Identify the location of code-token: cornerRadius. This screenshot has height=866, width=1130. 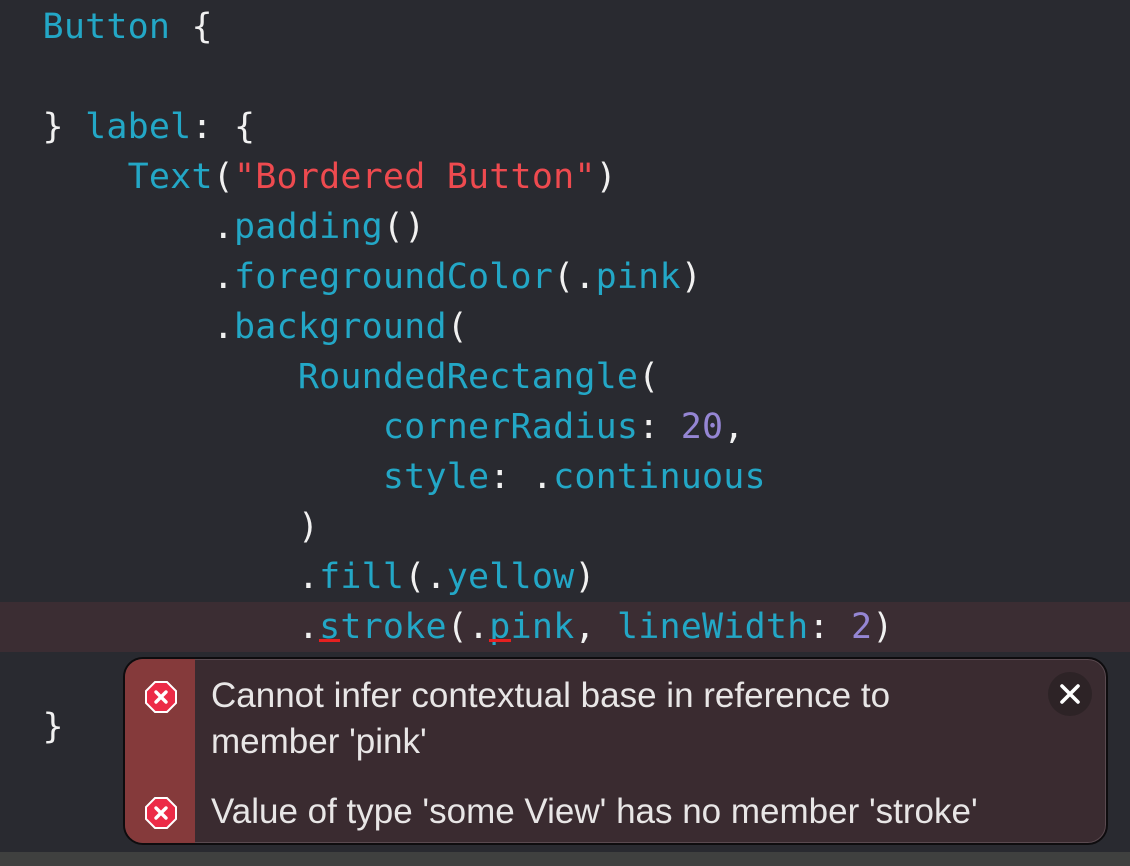
(510, 427).